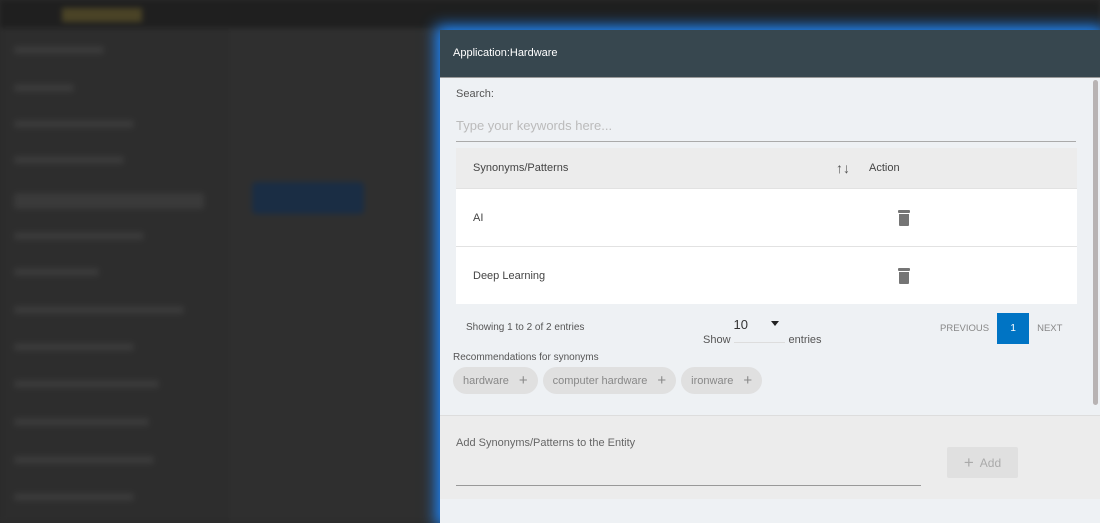  I want to click on background-button, so click(308, 198).